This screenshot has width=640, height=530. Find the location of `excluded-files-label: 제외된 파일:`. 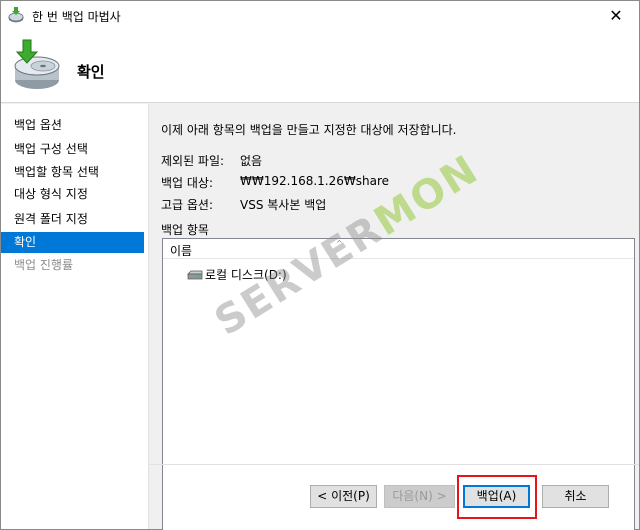

excluded-files-label: 제외된 파일: is located at coordinates (193, 161).